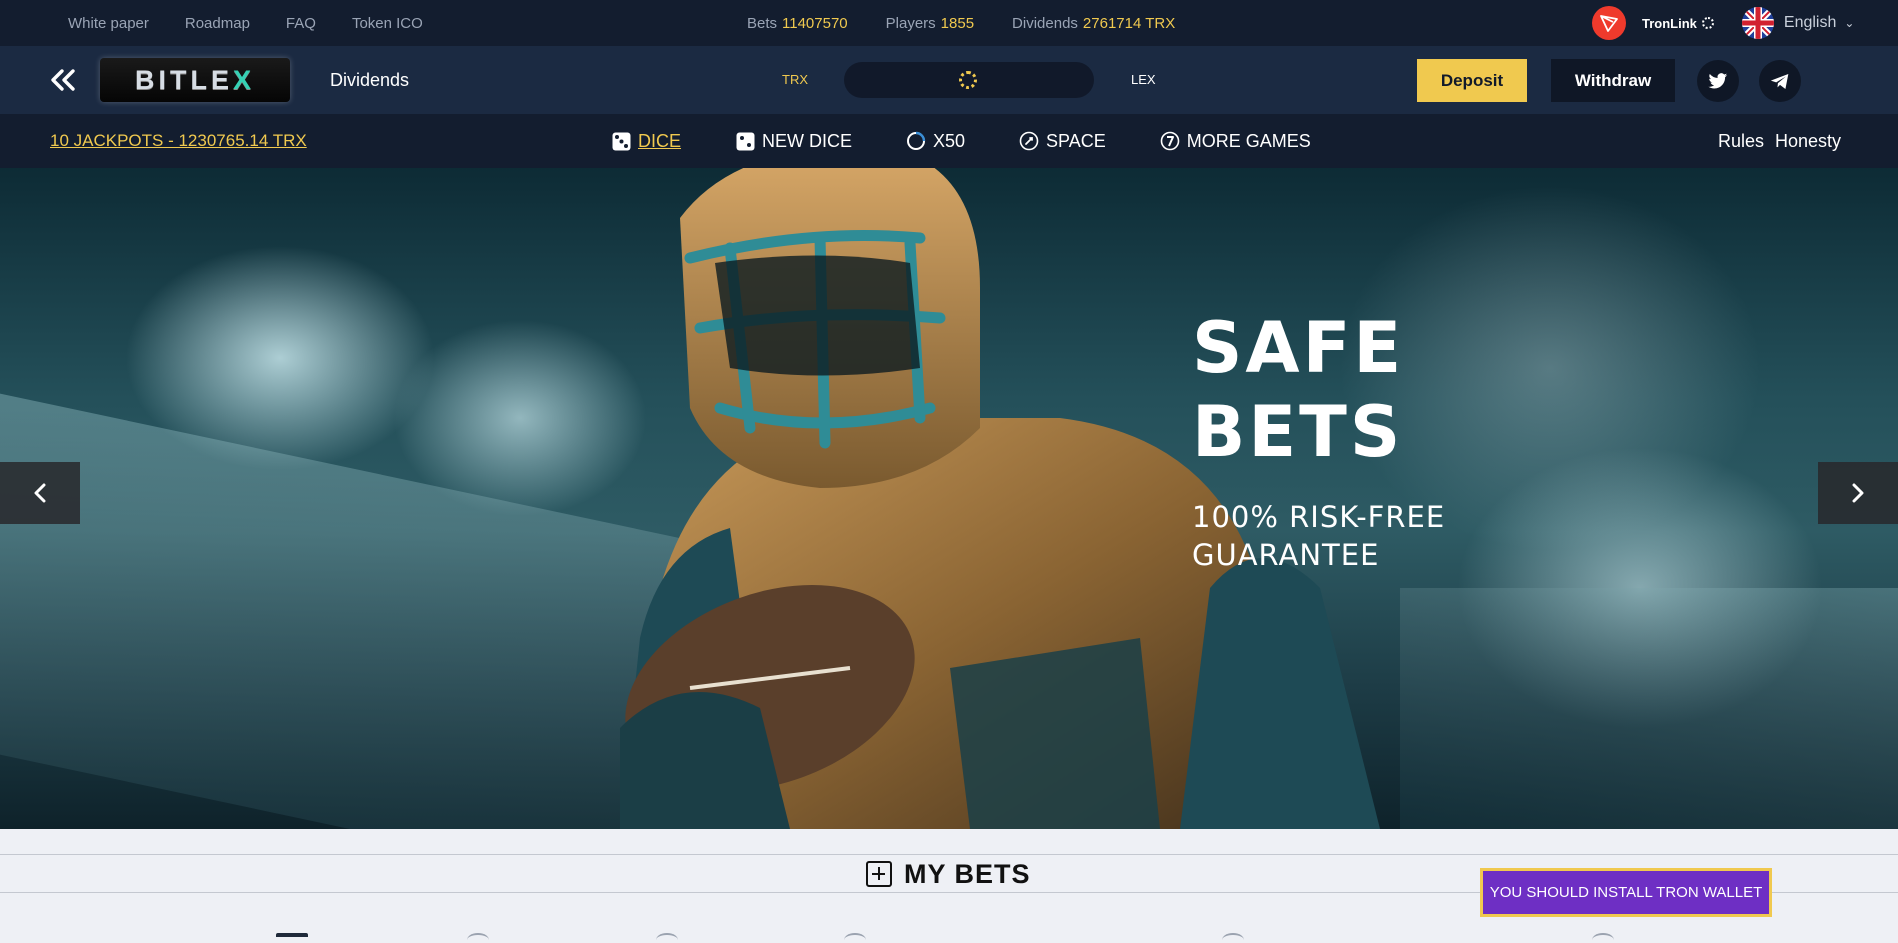 This screenshot has height=943, width=1898. What do you see at coordinates (1757, 23) in the screenshot?
I see `uk-flag-icon` at bounding box center [1757, 23].